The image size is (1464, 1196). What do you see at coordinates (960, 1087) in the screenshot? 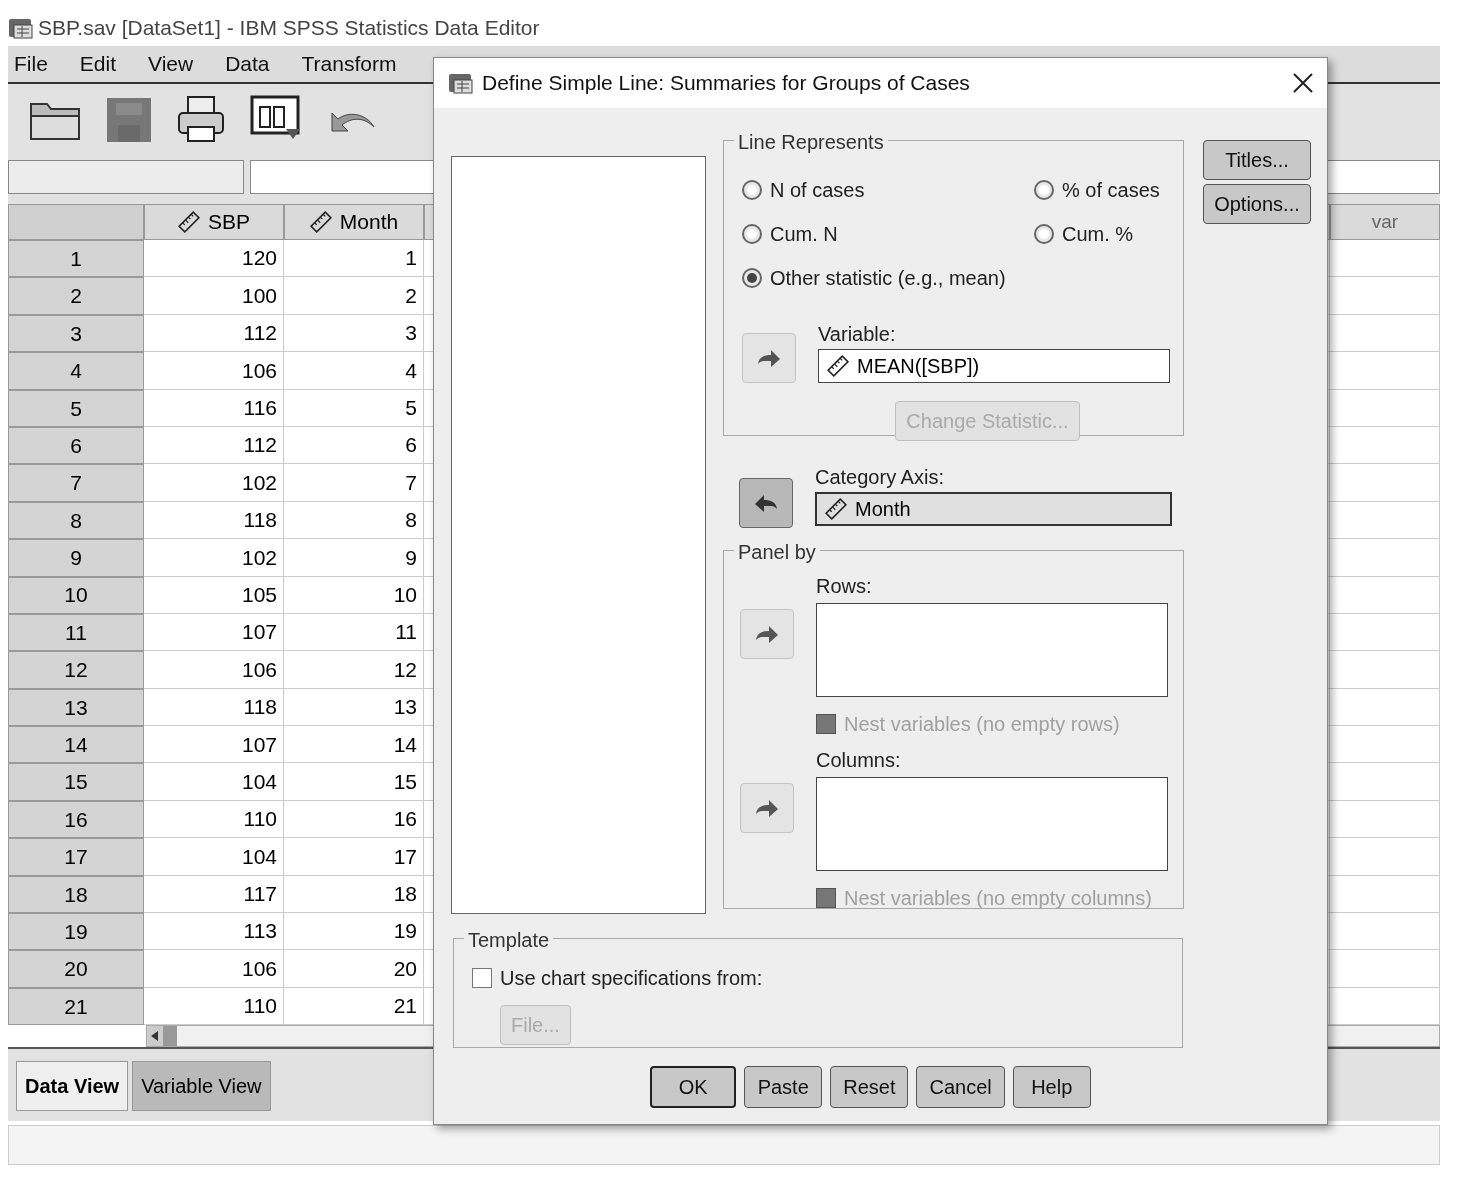
I see `dialog-button: Cancel` at bounding box center [960, 1087].